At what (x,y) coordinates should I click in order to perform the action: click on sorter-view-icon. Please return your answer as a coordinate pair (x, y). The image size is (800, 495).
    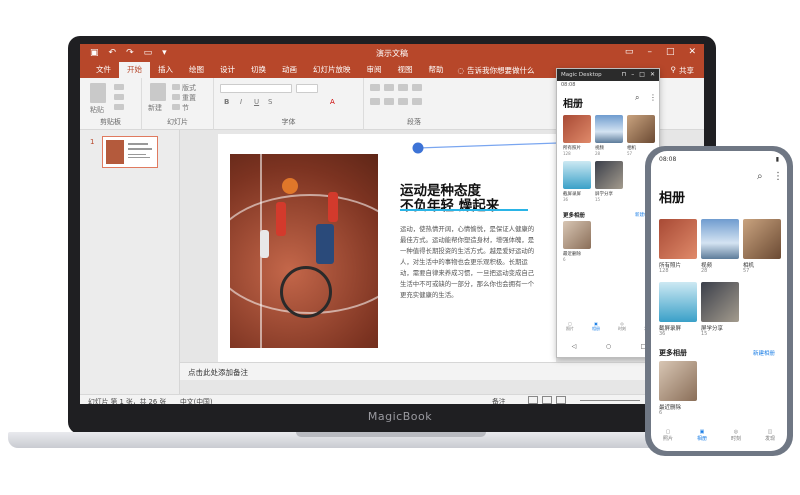
    Looking at the image, I should click on (547, 400).